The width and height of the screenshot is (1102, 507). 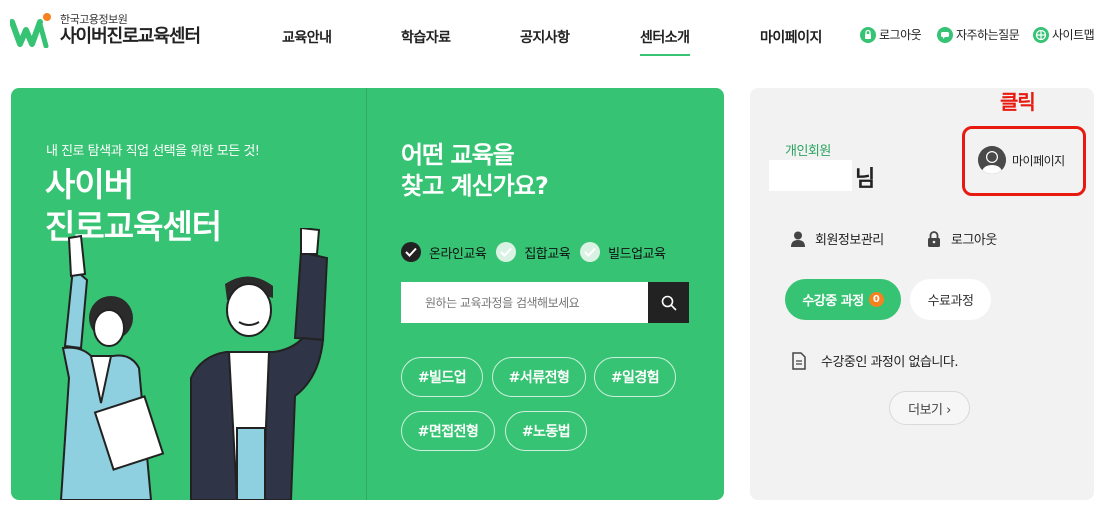 I want to click on tag-interview: #면접전형, so click(x=448, y=431).